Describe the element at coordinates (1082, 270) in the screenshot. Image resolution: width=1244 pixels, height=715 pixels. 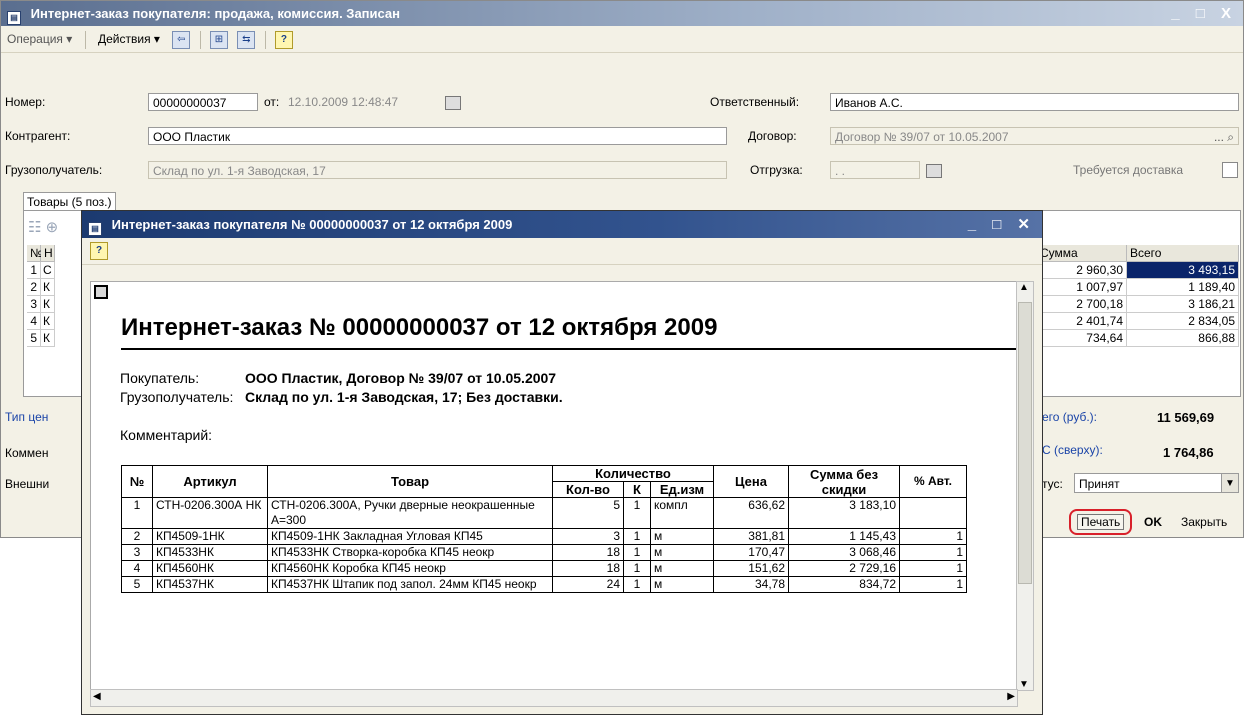
I see `grid-cell-sum: 2 960,30` at that location.